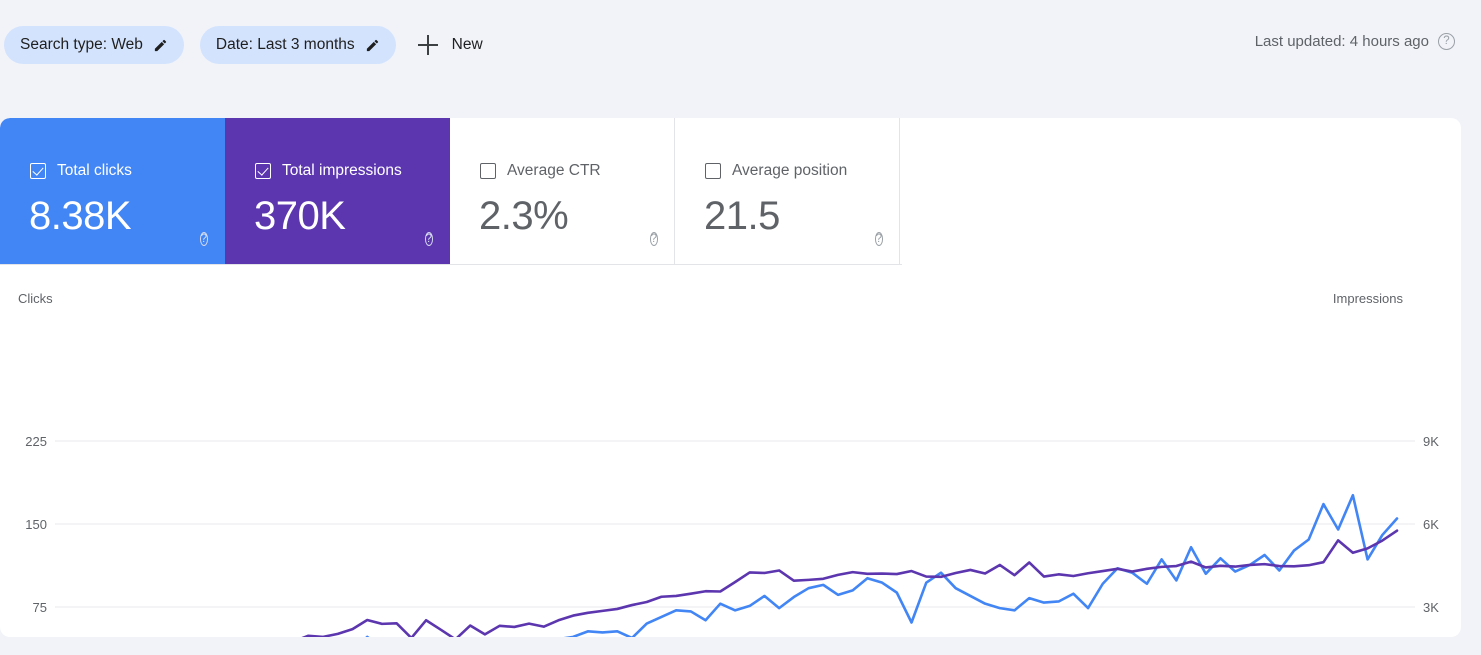 Image resolution: width=1481 pixels, height=655 pixels. What do you see at coordinates (337, 191) in the screenshot?
I see `metric-card-total-impressions: Total impressions 370K ?` at bounding box center [337, 191].